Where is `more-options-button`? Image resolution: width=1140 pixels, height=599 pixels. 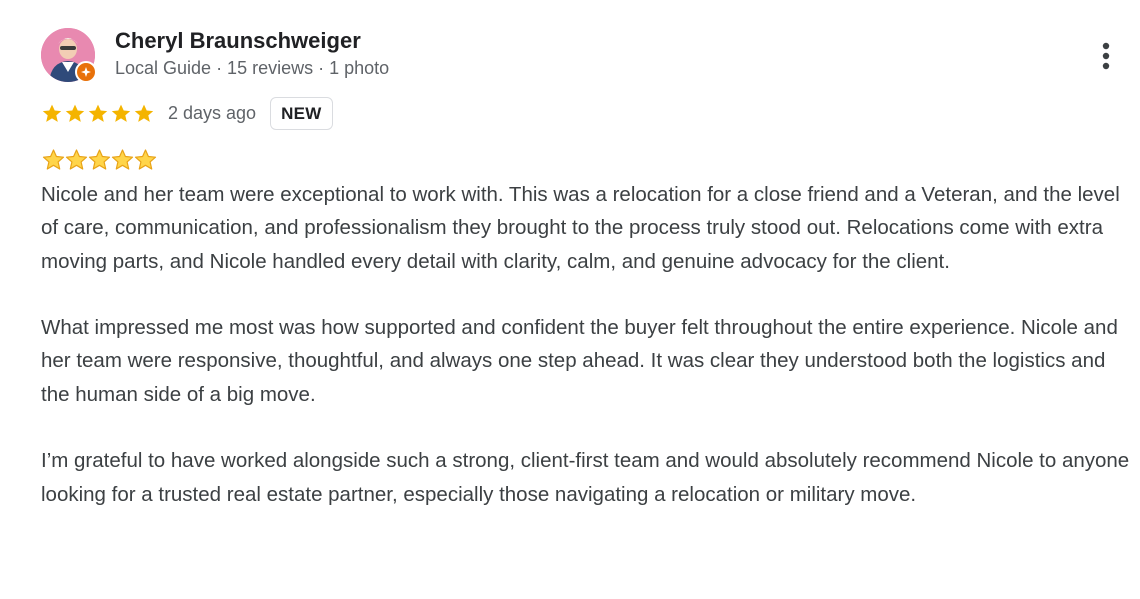
more-options-button is located at coordinates (1106, 56).